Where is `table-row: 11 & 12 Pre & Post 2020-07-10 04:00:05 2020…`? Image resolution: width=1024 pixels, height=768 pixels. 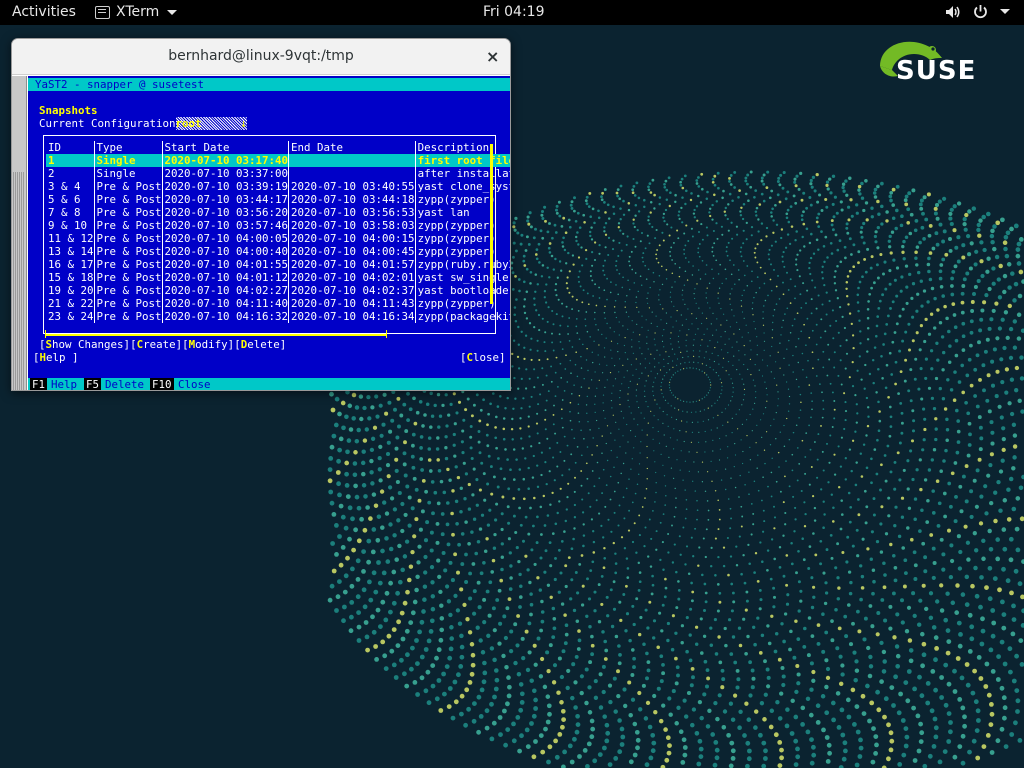 table-row: 11 & 12 Pre & Post 2020-07-10 04:00:05 2020… is located at coordinates (278, 238).